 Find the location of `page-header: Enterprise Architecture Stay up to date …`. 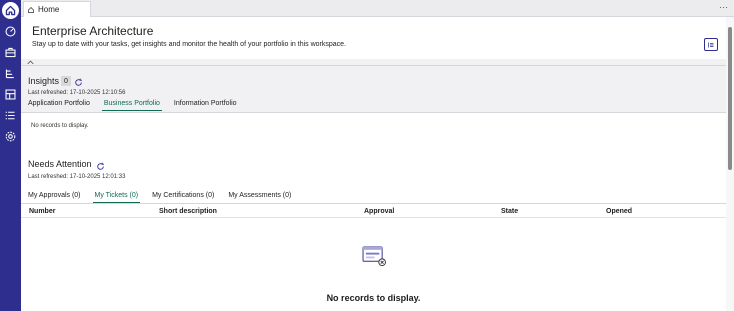

page-header: Enterprise Architecture Stay up to date … is located at coordinates (373, 38).